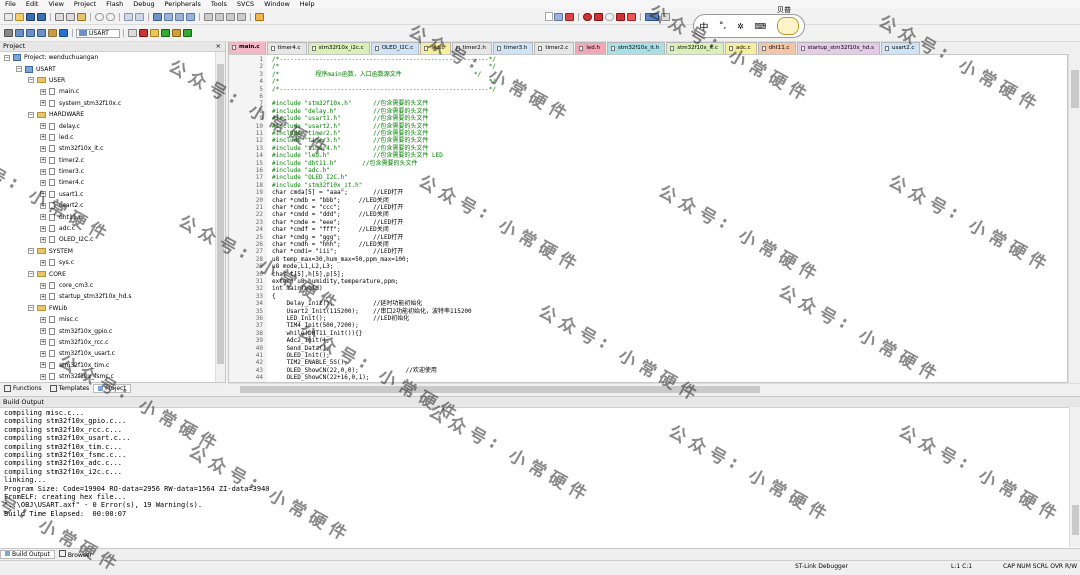 This screenshot has height=575, width=1080. What do you see at coordinates (648, 377) in the screenshot?
I see `code-line: 44 OLED_ShowCN(22+16,0,1);` at bounding box center [648, 377].